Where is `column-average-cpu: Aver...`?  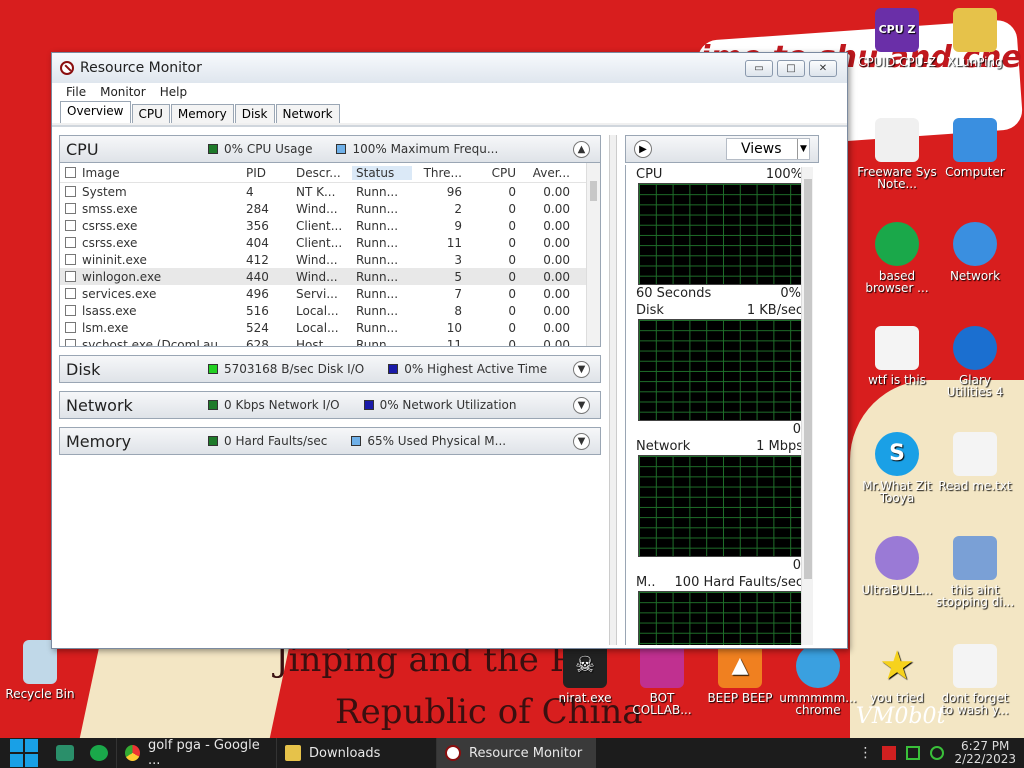 column-average-cpu: Aver... is located at coordinates (549, 173).